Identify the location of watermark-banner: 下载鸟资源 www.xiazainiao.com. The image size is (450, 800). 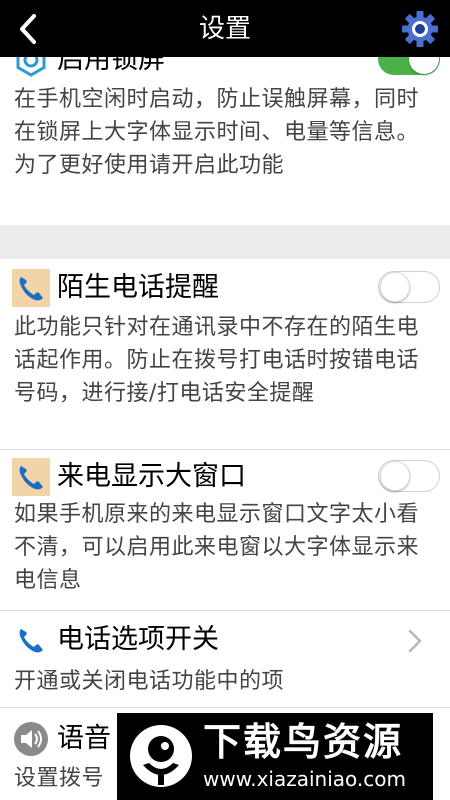
(275, 756).